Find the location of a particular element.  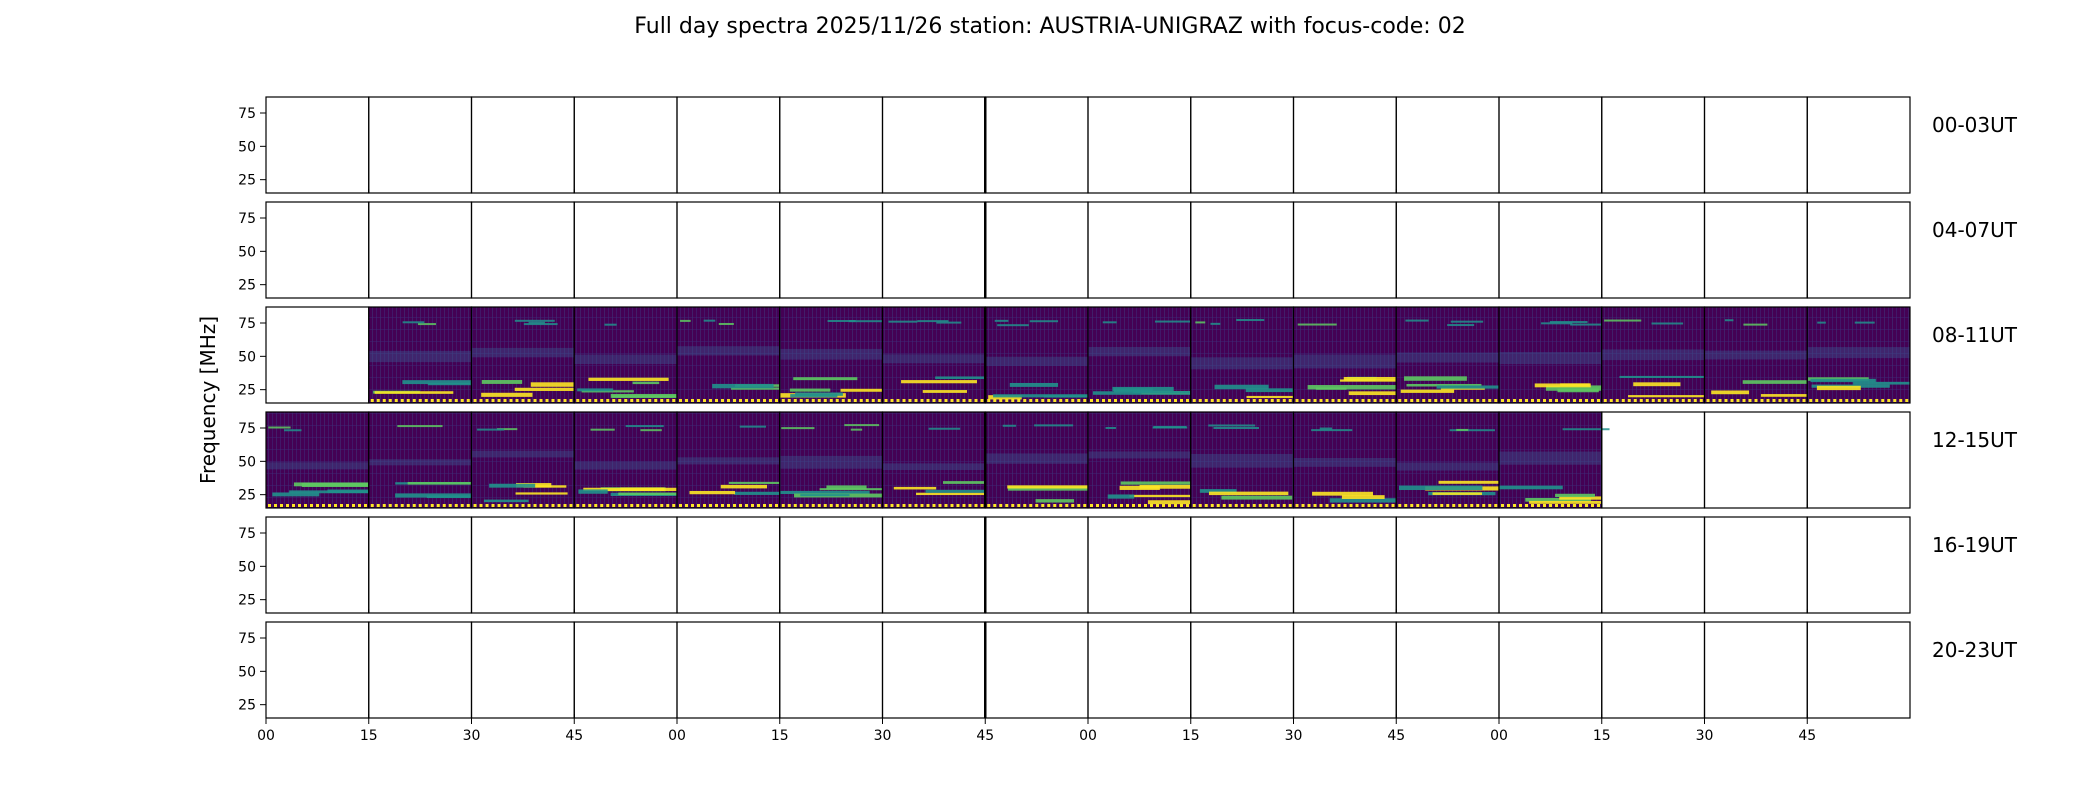

x-tick-label: 45 is located at coordinates (574, 736).